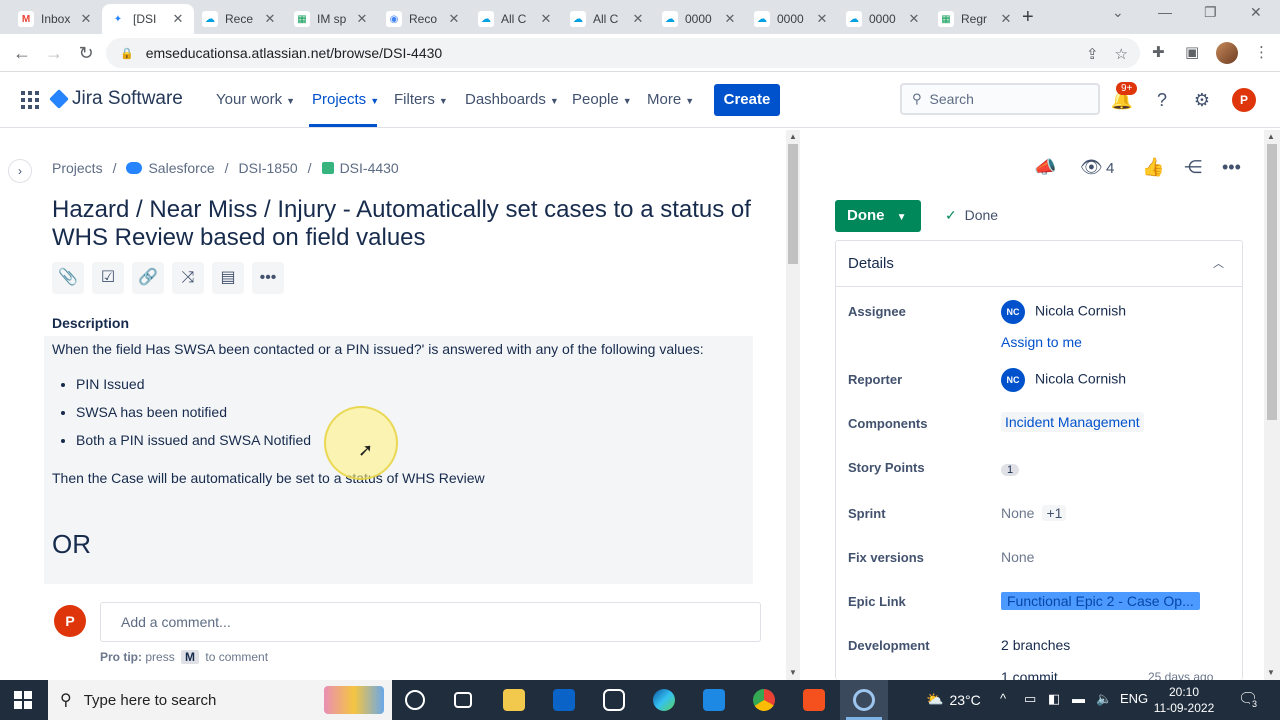  I want to click on windows-start-icon, so click(23, 700).